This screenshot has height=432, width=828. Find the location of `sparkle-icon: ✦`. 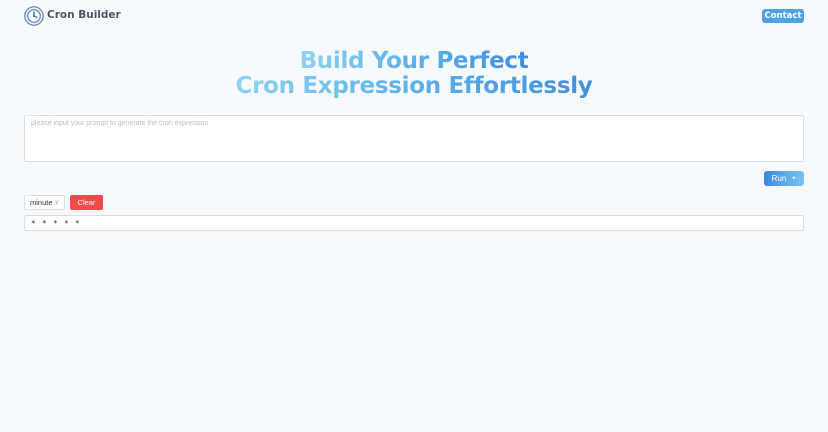

sparkle-icon: ✦ is located at coordinates (794, 179).